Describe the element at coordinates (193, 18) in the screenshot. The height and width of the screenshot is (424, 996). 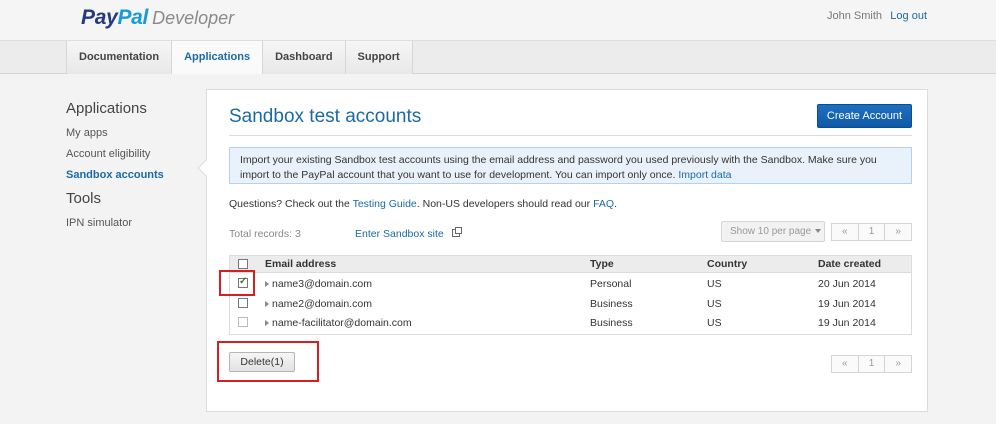
I see `logo-developer-text: Developer` at that location.